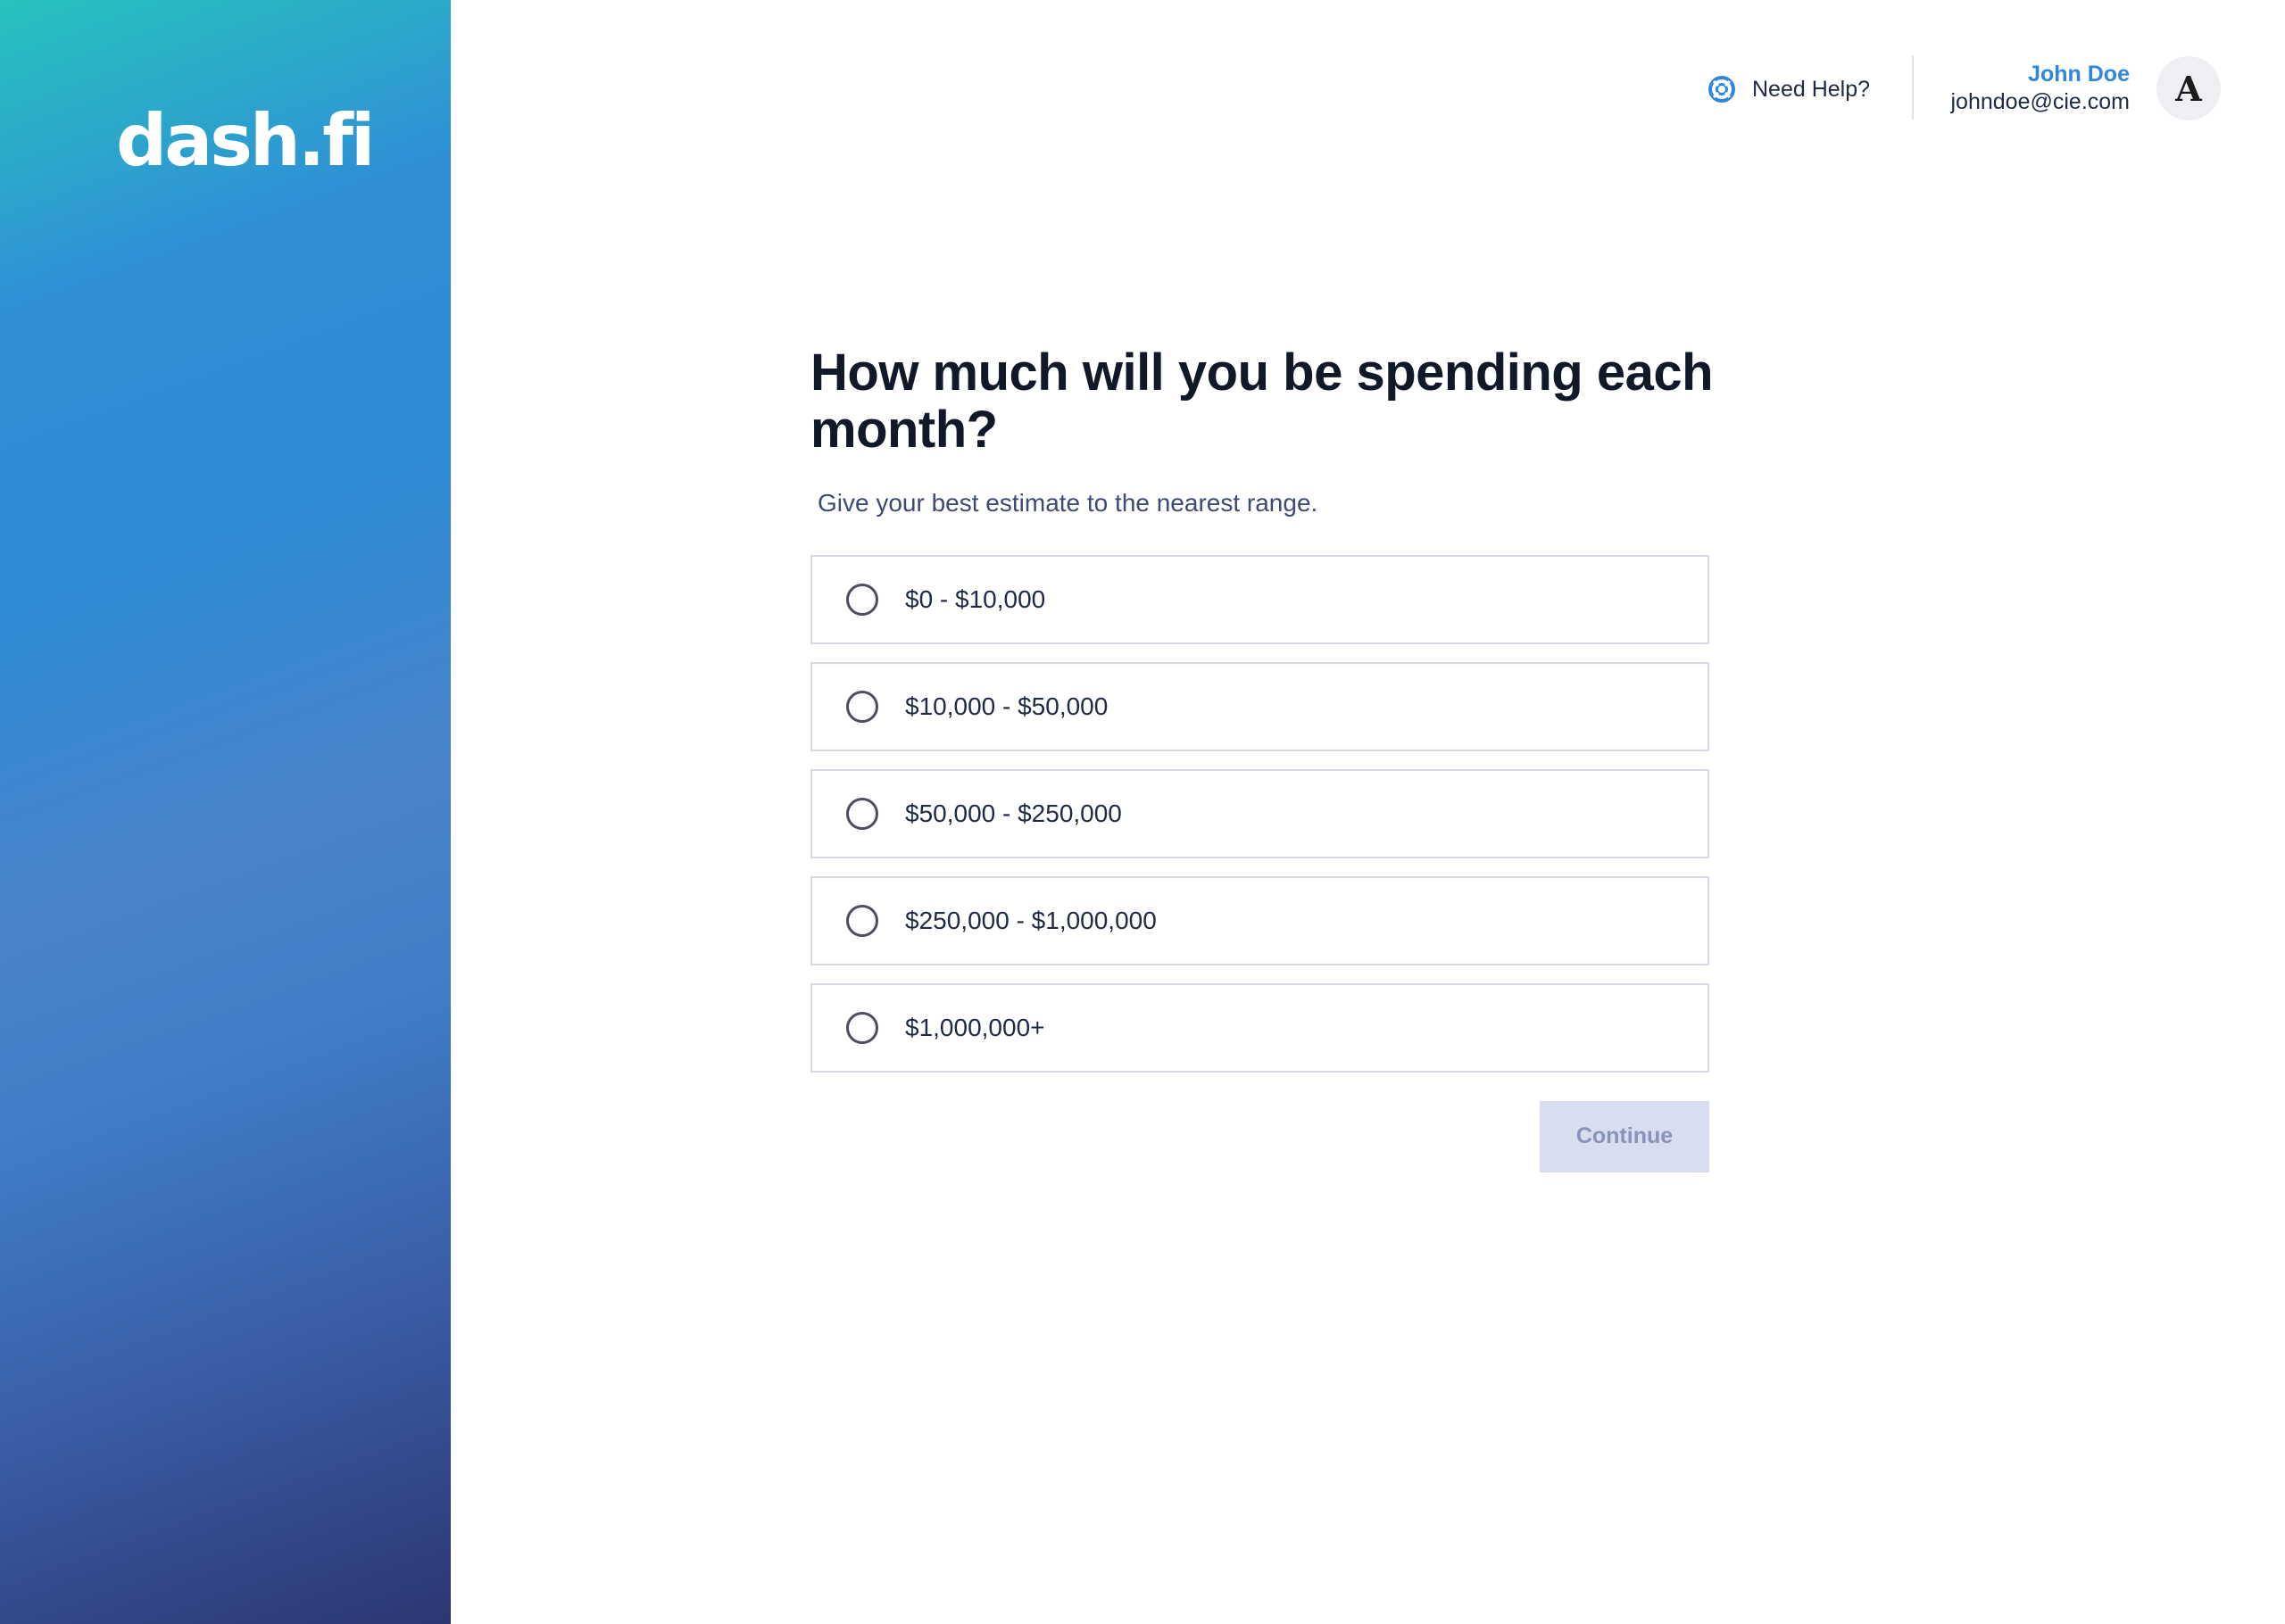 This screenshot has width=2285, height=1624. Describe the element at coordinates (1368, 89) in the screenshot. I see `top-header: Need Help? John Doe johndoe@cie.com A` at that location.